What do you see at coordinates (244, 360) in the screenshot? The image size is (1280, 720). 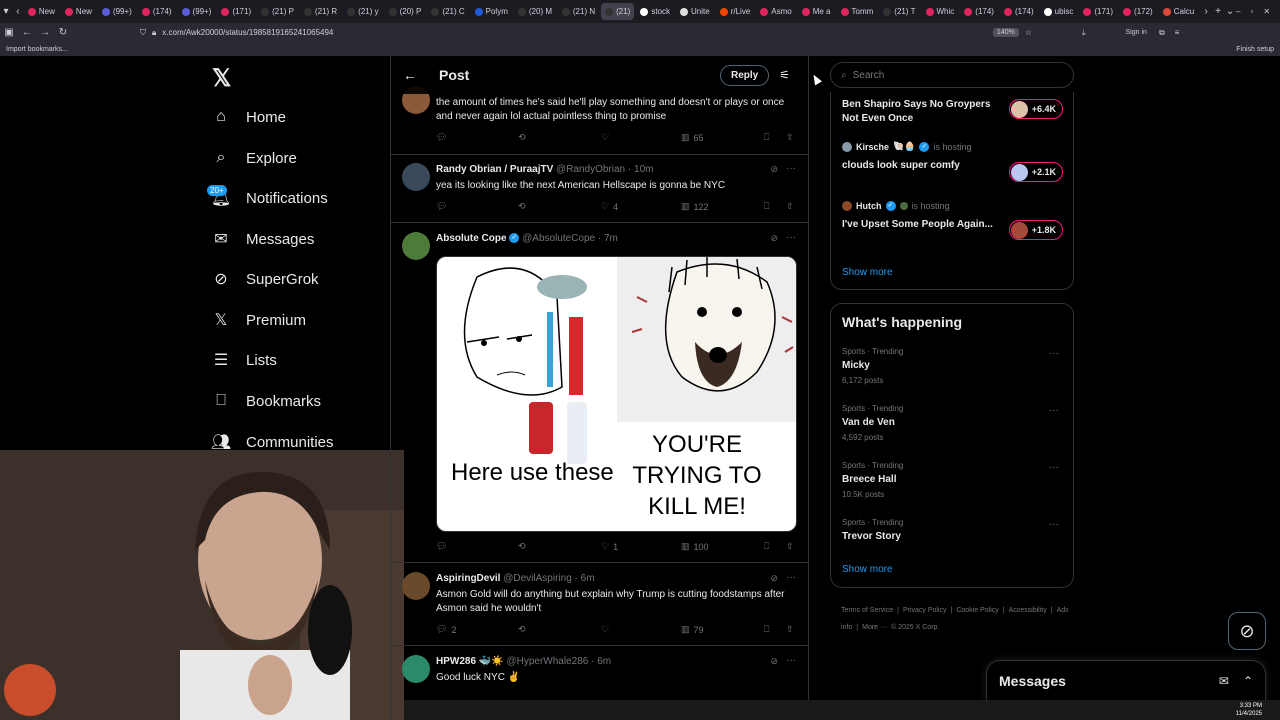 I see `nav-item-lists: ☰ Lists` at bounding box center [244, 360].